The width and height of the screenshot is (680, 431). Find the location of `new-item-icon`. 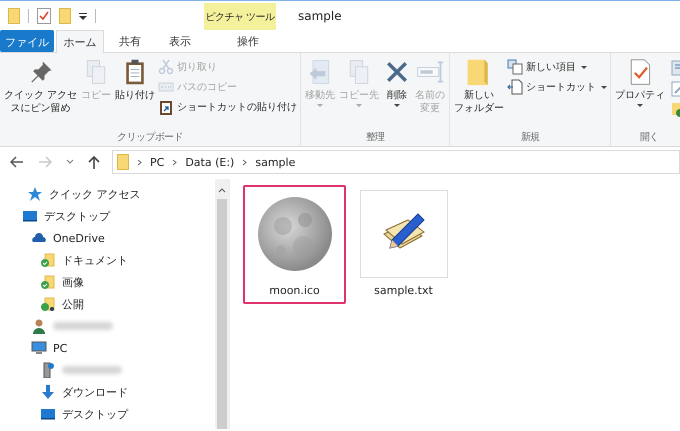

new-item-icon is located at coordinates (515, 67).